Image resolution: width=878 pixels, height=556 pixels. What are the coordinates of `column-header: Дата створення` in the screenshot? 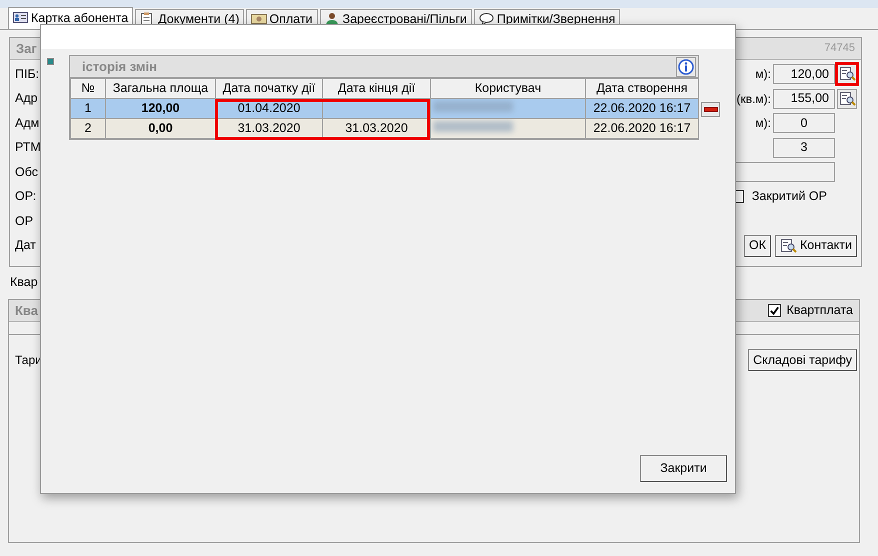 It's located at (642, 88).